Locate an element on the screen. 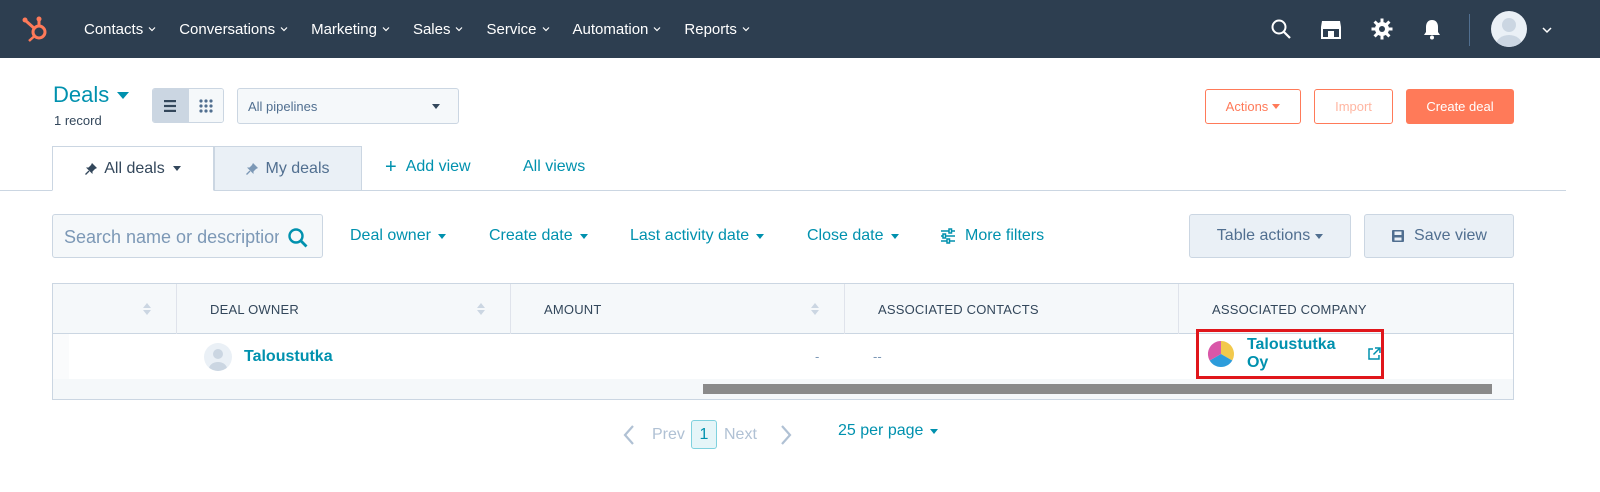 The width and height of the screenshot is (1600, 492). per-page-label: 25 per page is located at coordinates (881, 430).